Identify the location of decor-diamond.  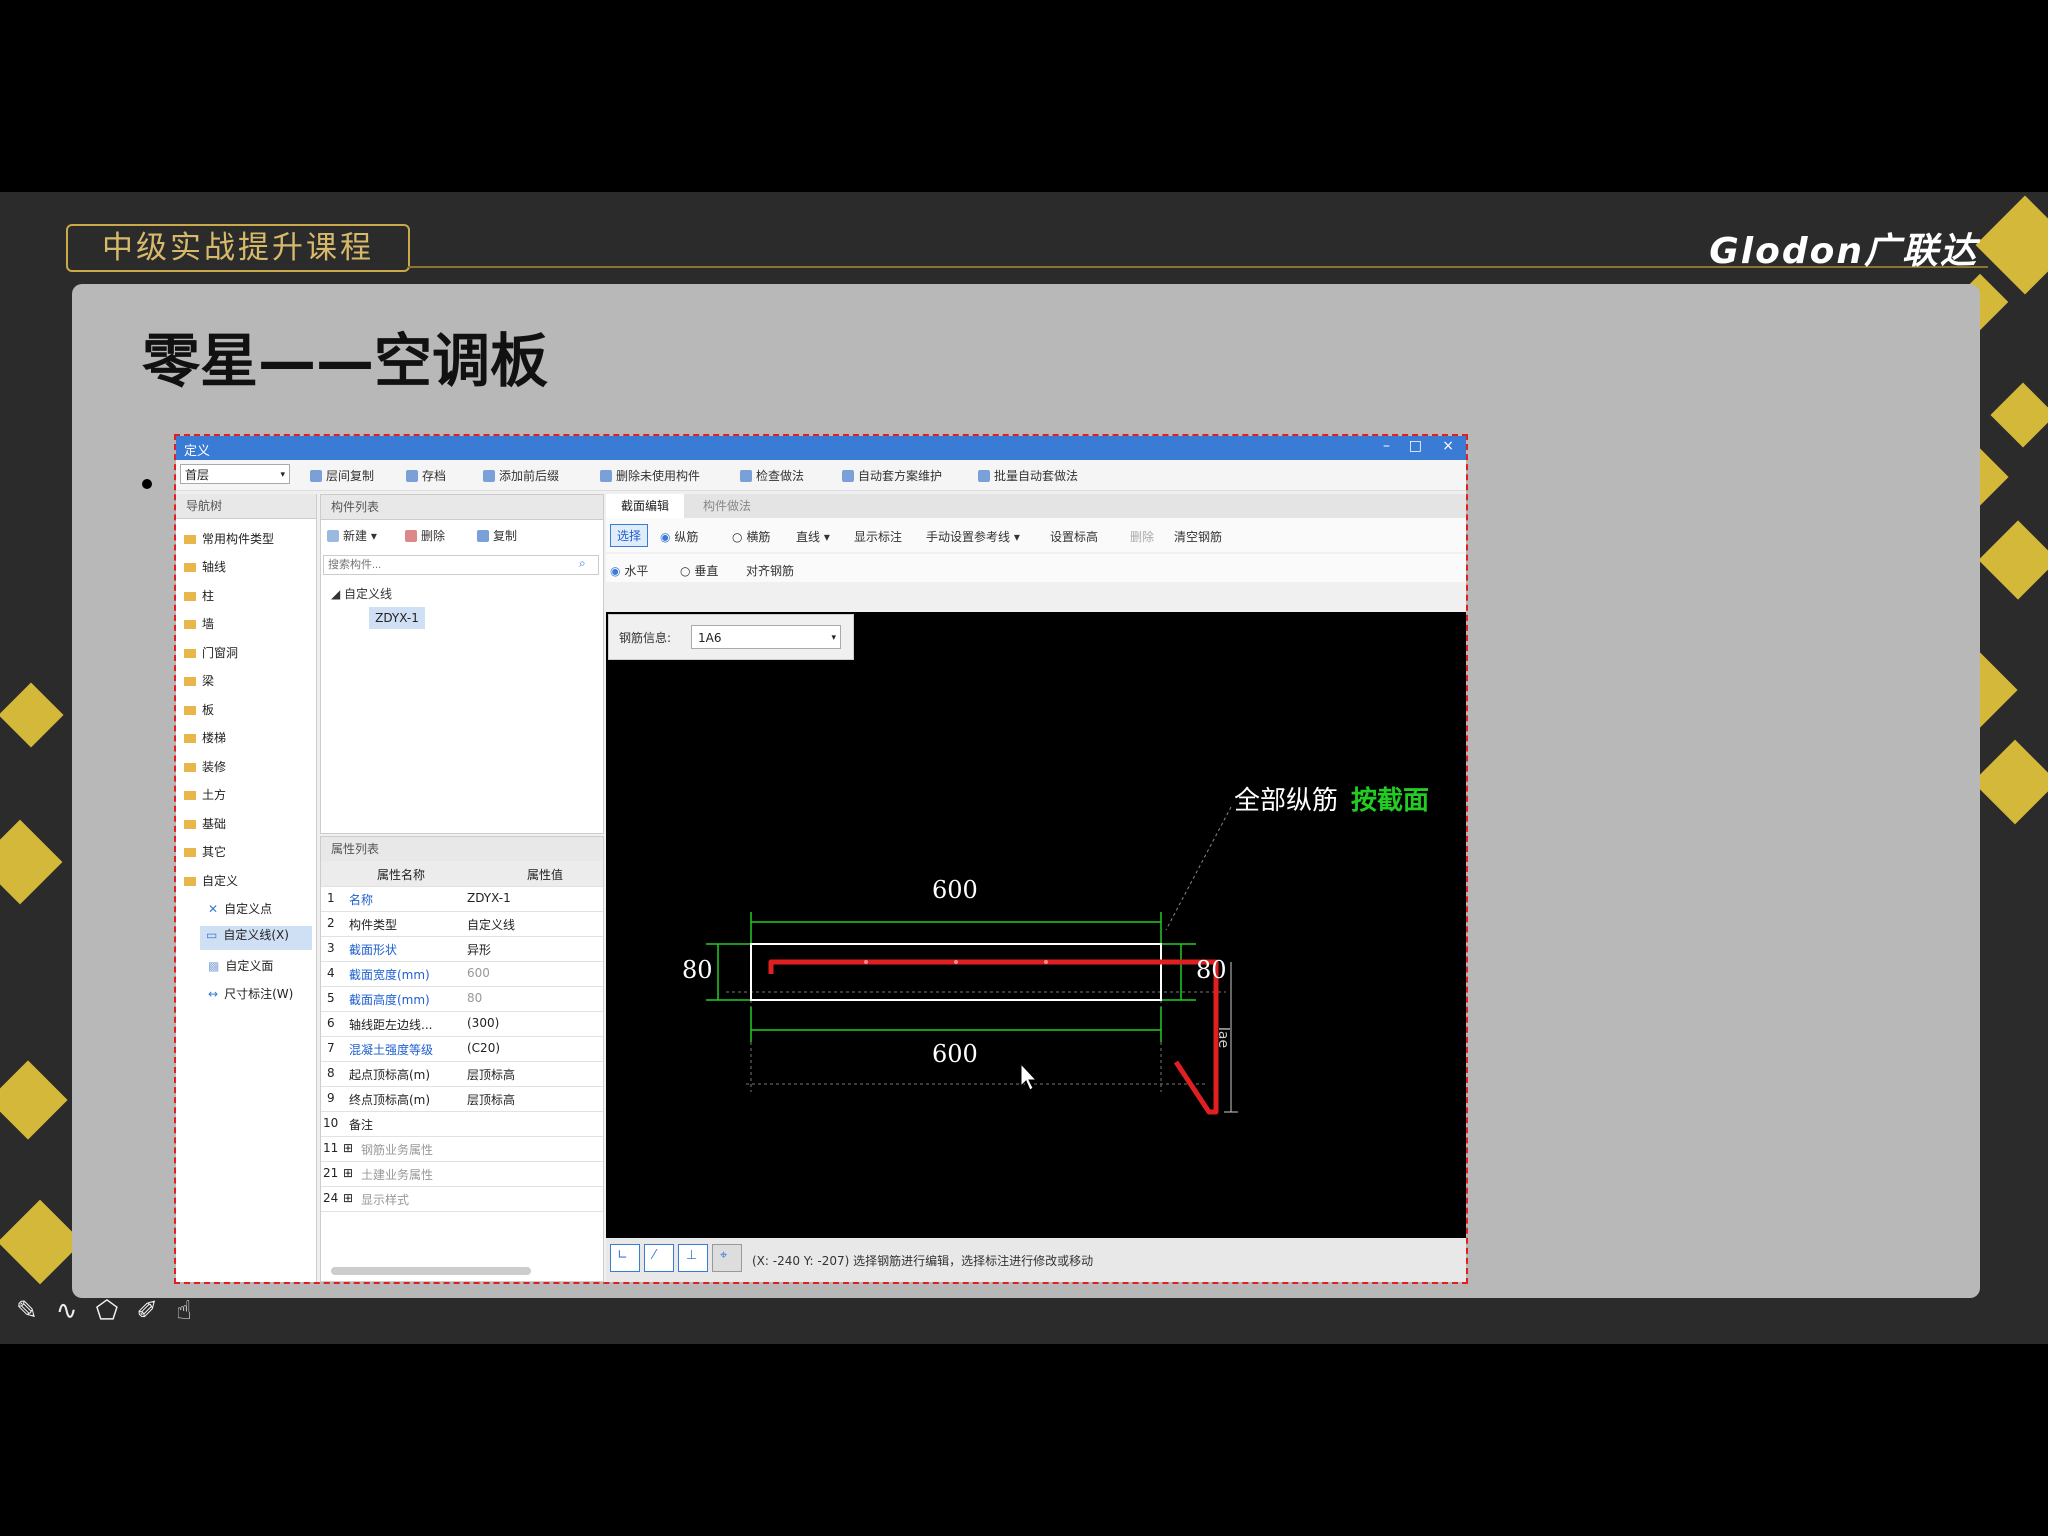
(32, 715).